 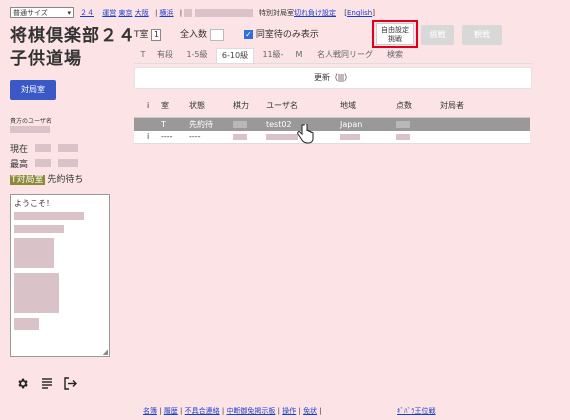 What do you see at coordinates (482, 35) in the screenshot?
I see `spectate-button: 観戦` at bounding box center [482, 35].